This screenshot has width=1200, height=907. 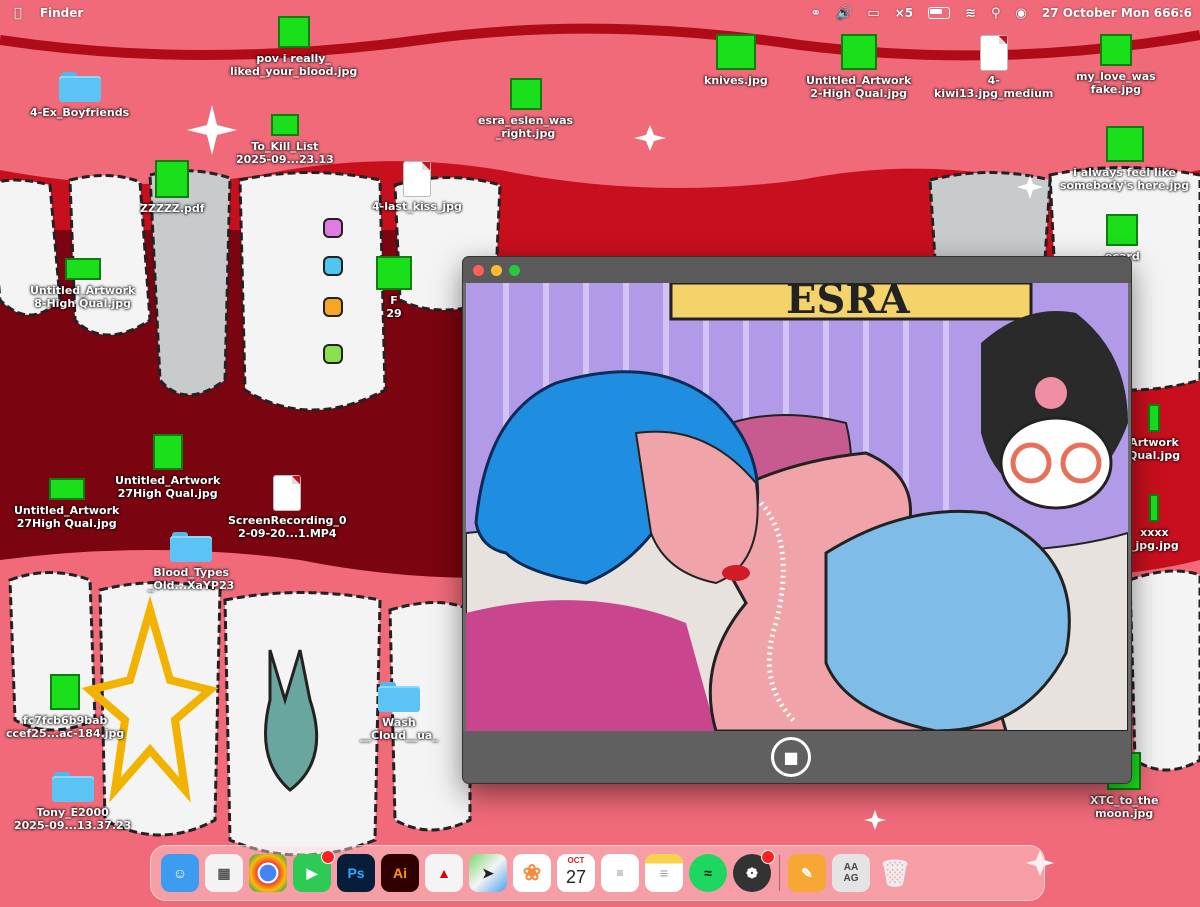 I want to click on chrome-icon, so click(x=268, y=873).